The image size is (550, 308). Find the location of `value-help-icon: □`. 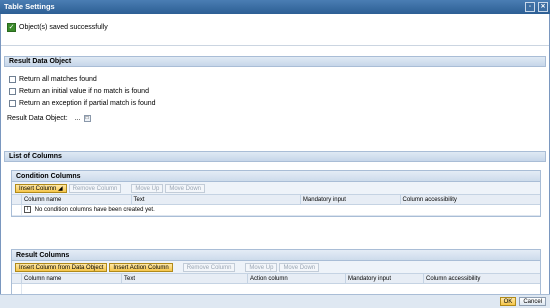

value-help-icon: □ is located at coordinates (87, 118).